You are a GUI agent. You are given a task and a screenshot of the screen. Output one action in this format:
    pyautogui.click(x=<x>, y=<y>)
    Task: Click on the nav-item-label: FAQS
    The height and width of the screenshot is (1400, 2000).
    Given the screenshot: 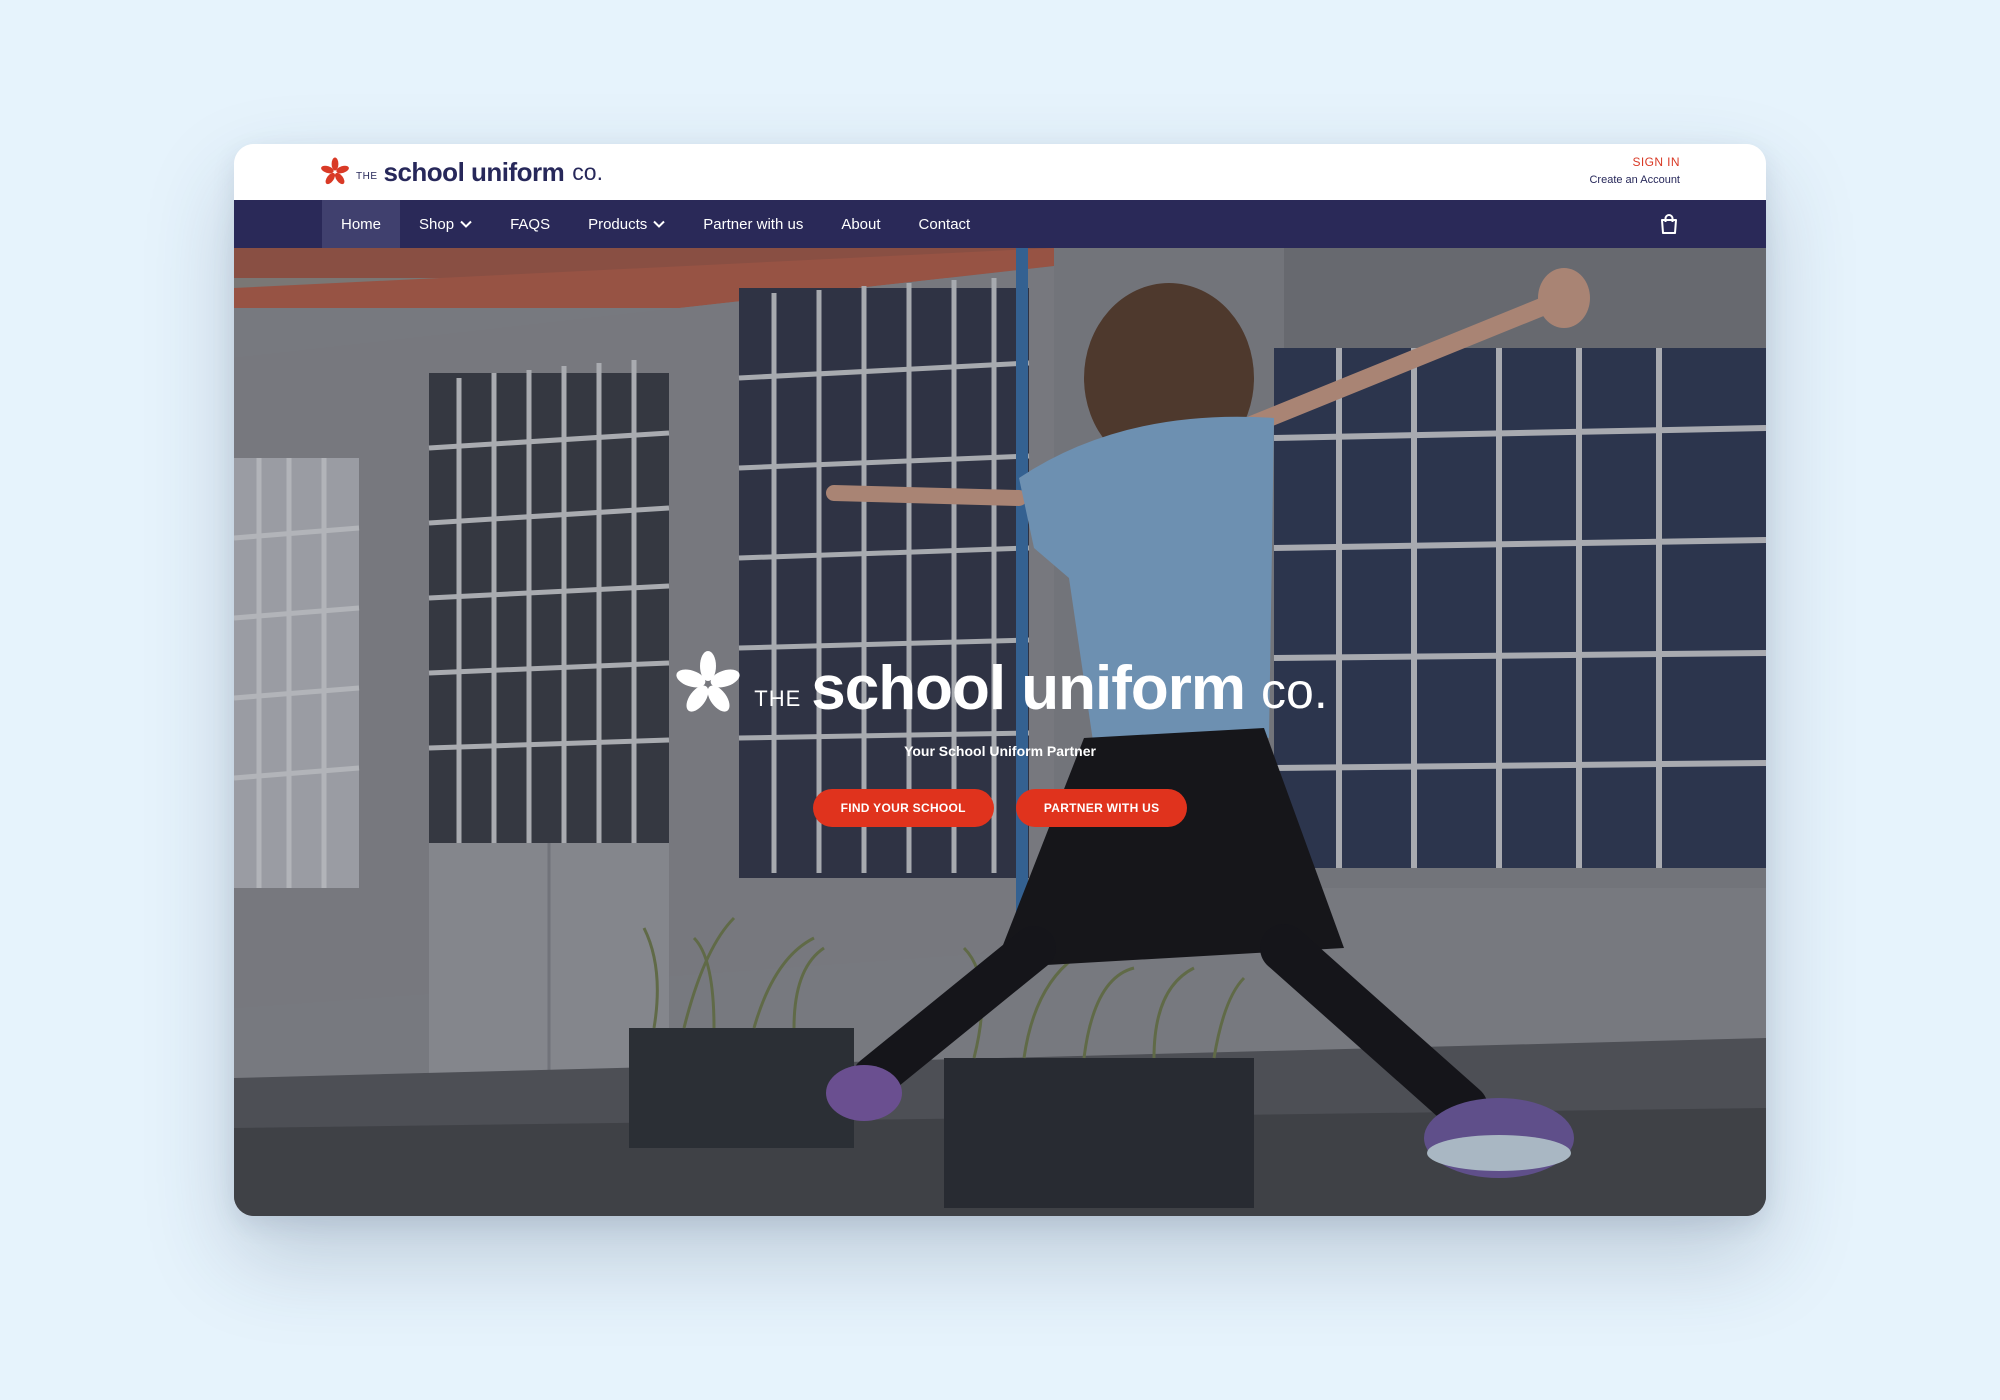 What is the action you would take?
    pyautogui.click(x=530, y=224)
    